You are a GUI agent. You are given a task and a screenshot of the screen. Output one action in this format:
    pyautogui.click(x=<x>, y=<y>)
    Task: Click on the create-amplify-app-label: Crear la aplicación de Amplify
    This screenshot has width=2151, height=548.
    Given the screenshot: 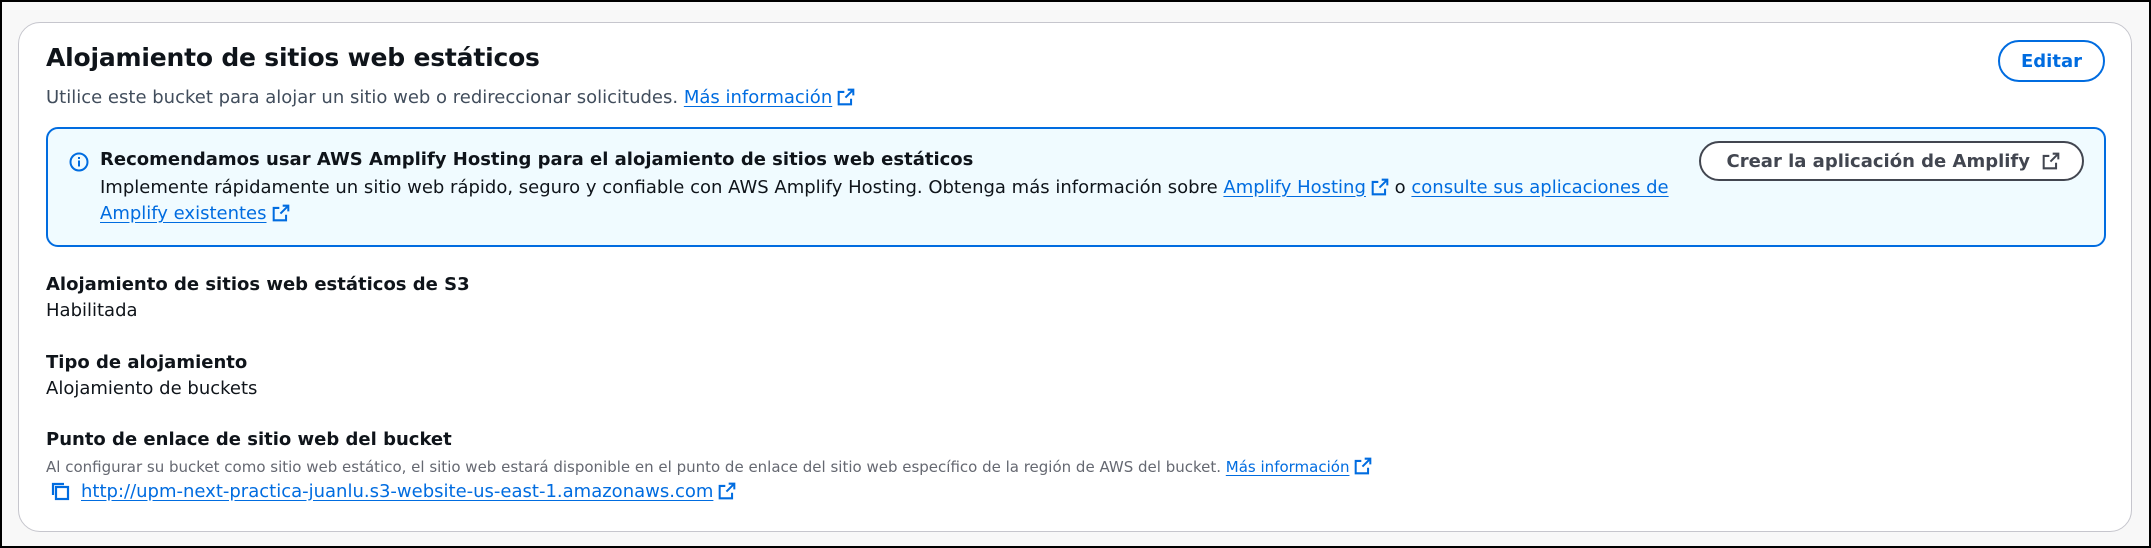 What is the action you would take?
    pyautogui.click(x=1878, y=161)
    